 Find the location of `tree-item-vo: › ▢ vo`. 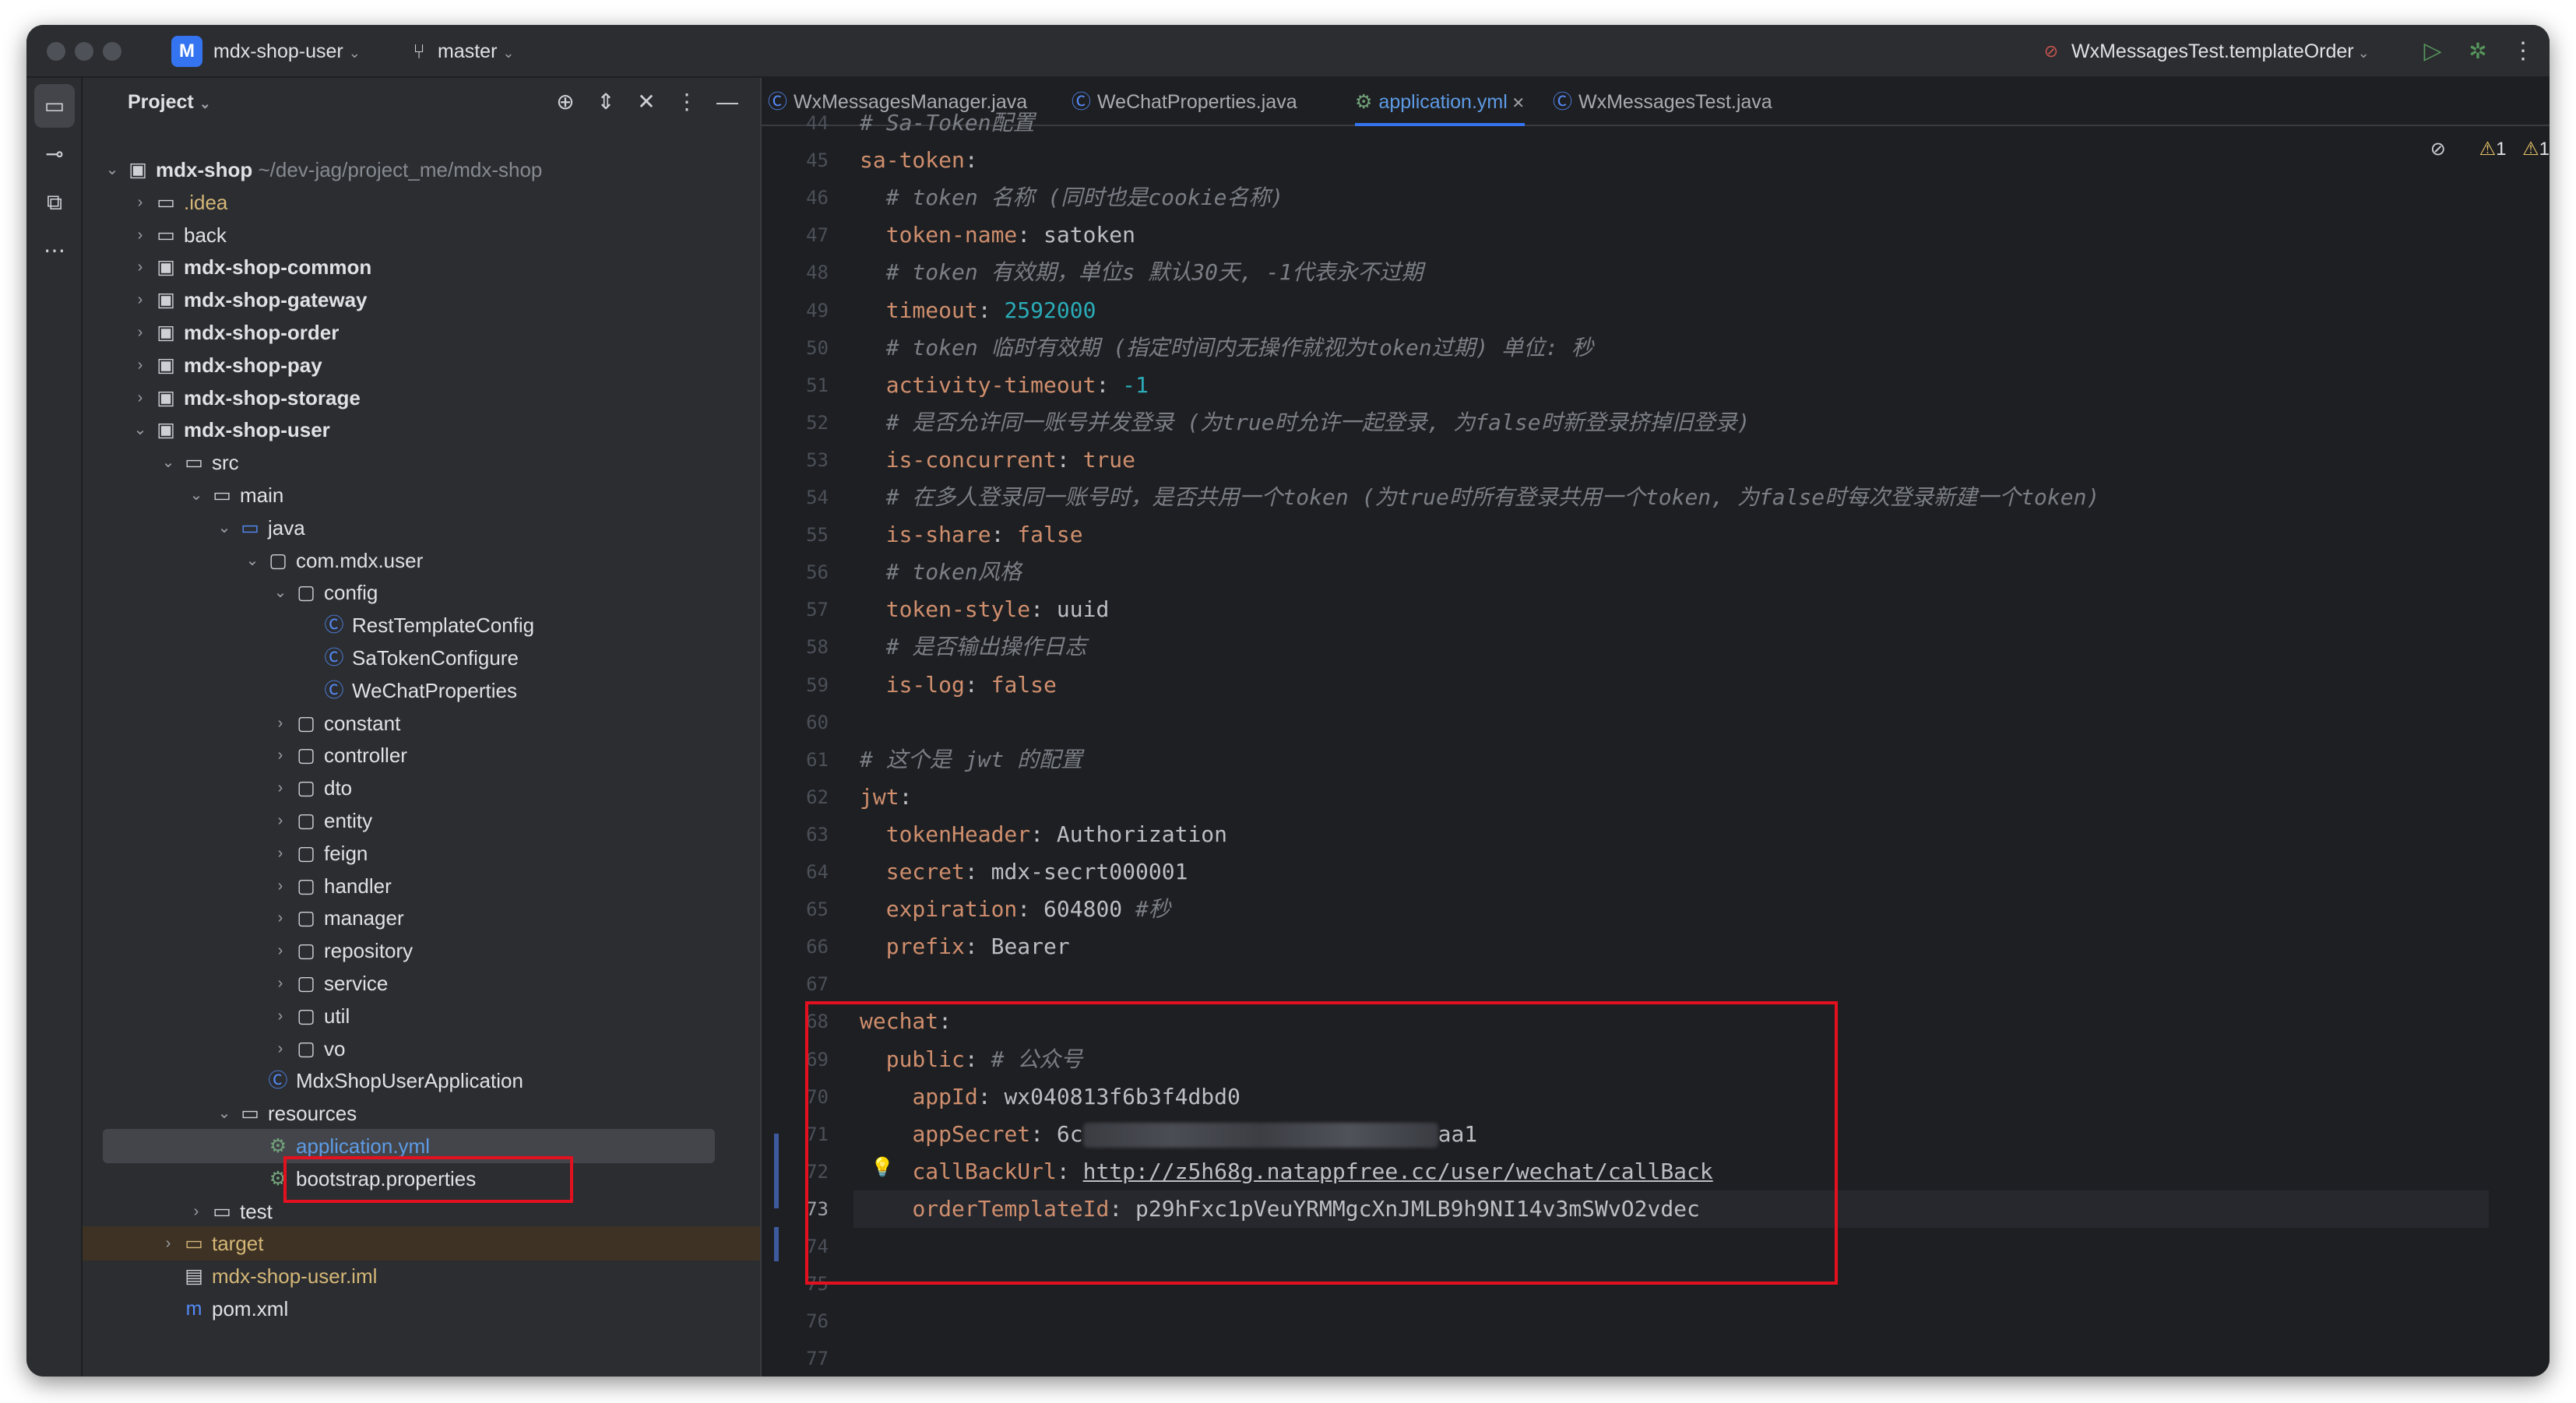

tree-item-vo: › ▢ vo is located at coordinates (421, 1049).